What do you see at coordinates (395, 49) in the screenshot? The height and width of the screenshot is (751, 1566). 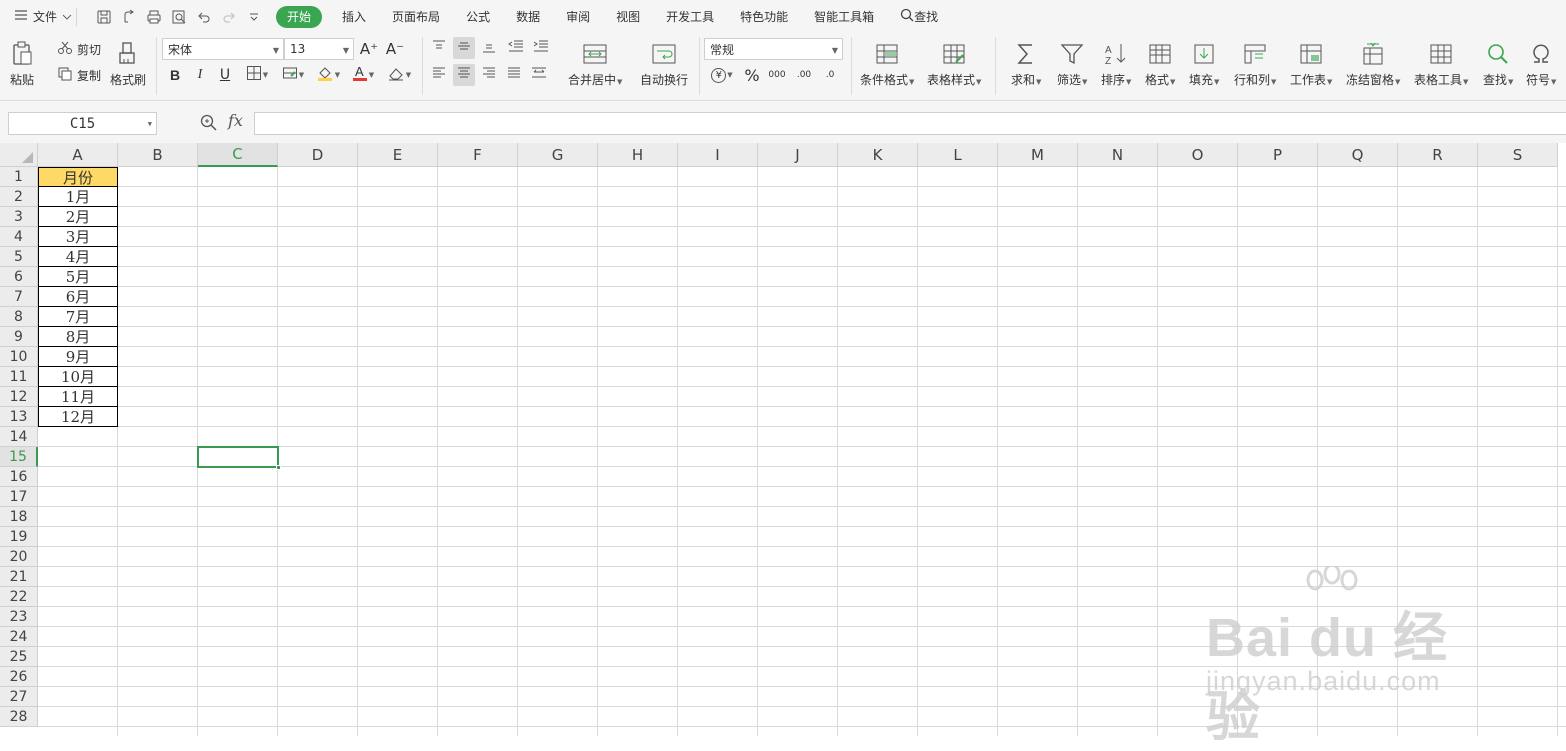 I see `shrink-font-button: A⁻` at bounding box center [395, 49].